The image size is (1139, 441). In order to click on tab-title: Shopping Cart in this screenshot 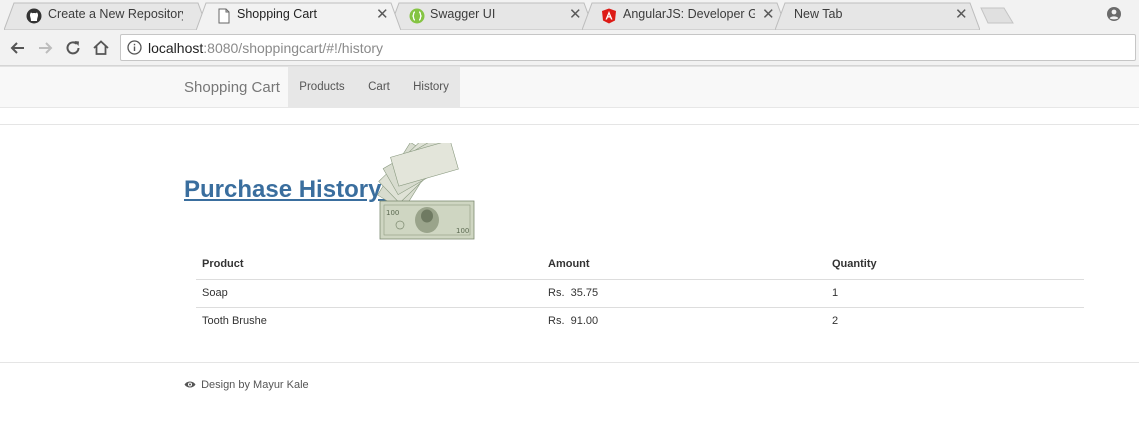, I will do `click(277, 14)`.